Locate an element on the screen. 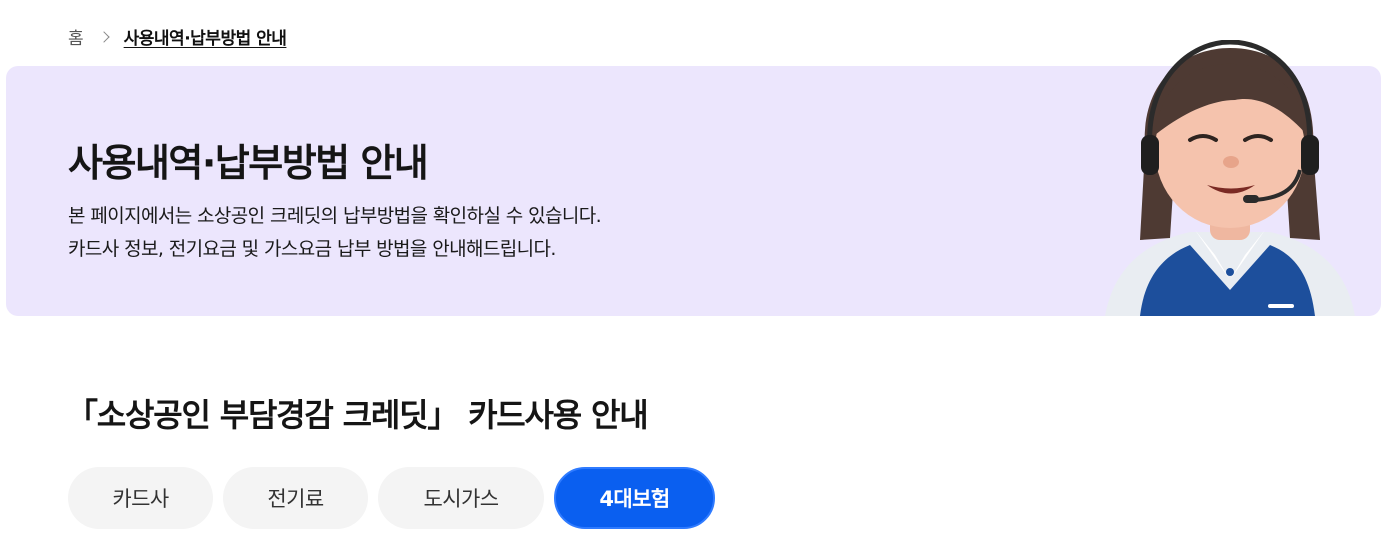 This screenshot has height=534, width=1395. tab-four-insurances: 4대보험 is located at coordinates (634, 498).